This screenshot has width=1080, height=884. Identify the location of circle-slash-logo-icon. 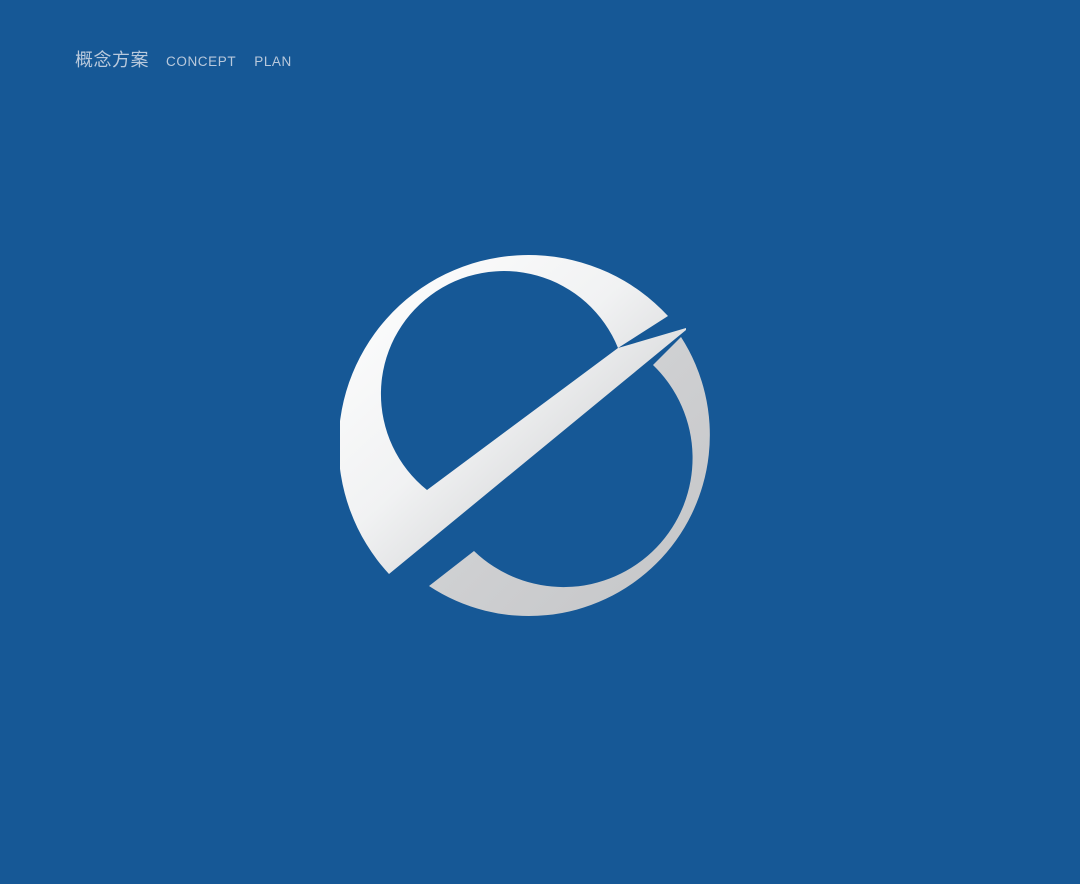
(525, 436).